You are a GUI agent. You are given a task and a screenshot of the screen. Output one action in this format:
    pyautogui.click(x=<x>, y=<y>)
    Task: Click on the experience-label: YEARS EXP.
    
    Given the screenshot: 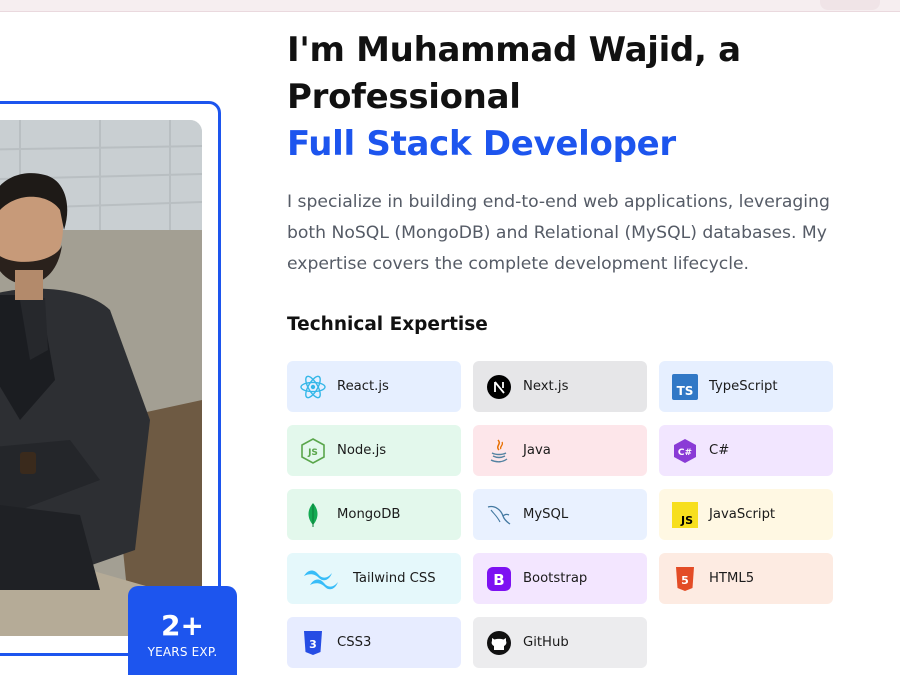 What is the action you would take?
    pyautogui.click(x=182, y=652)
    